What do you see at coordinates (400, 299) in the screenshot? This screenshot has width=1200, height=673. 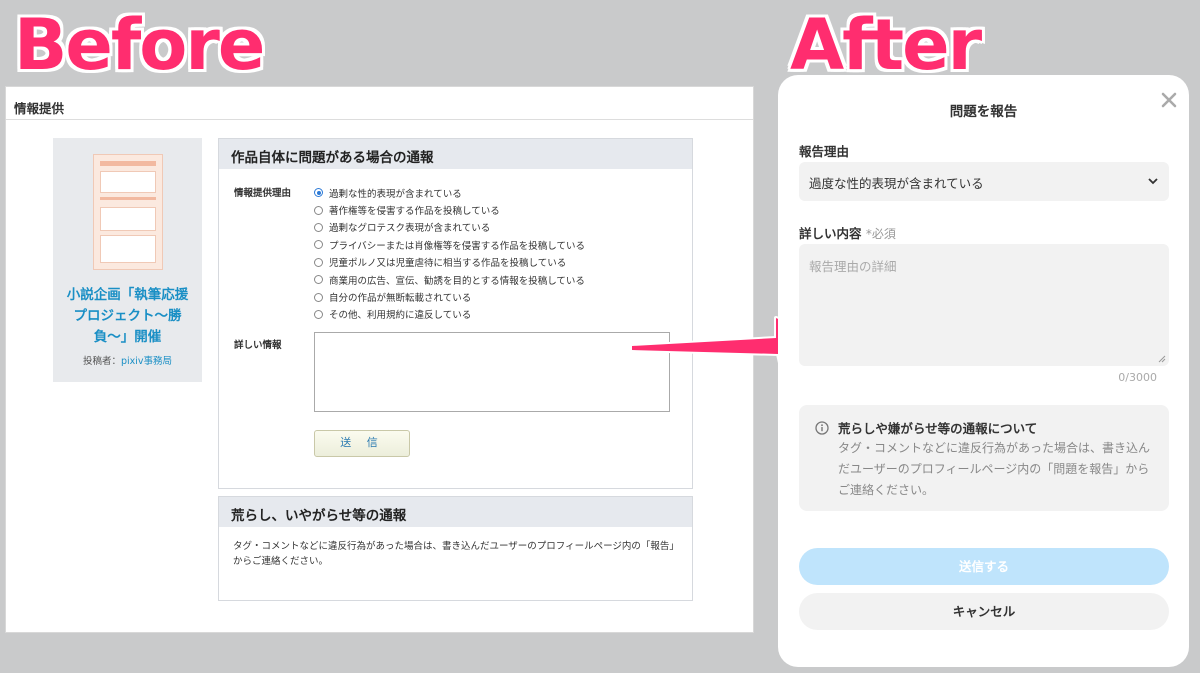 I see `reason-option-label: 自分の作品が無断転載されている` at bounding box center [400, 299].